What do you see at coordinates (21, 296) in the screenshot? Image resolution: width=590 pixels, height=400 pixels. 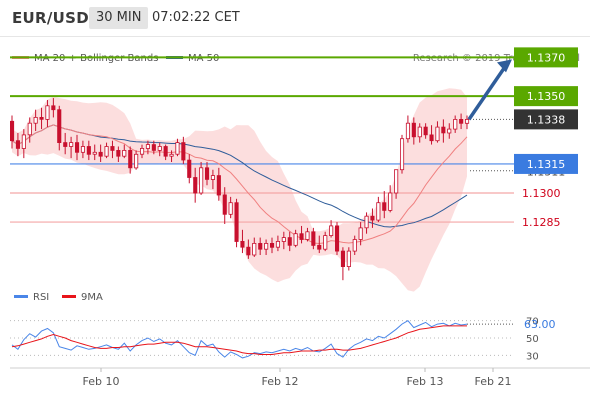 I see `rsi-legend-swatch` at bounding box center [21, 296].